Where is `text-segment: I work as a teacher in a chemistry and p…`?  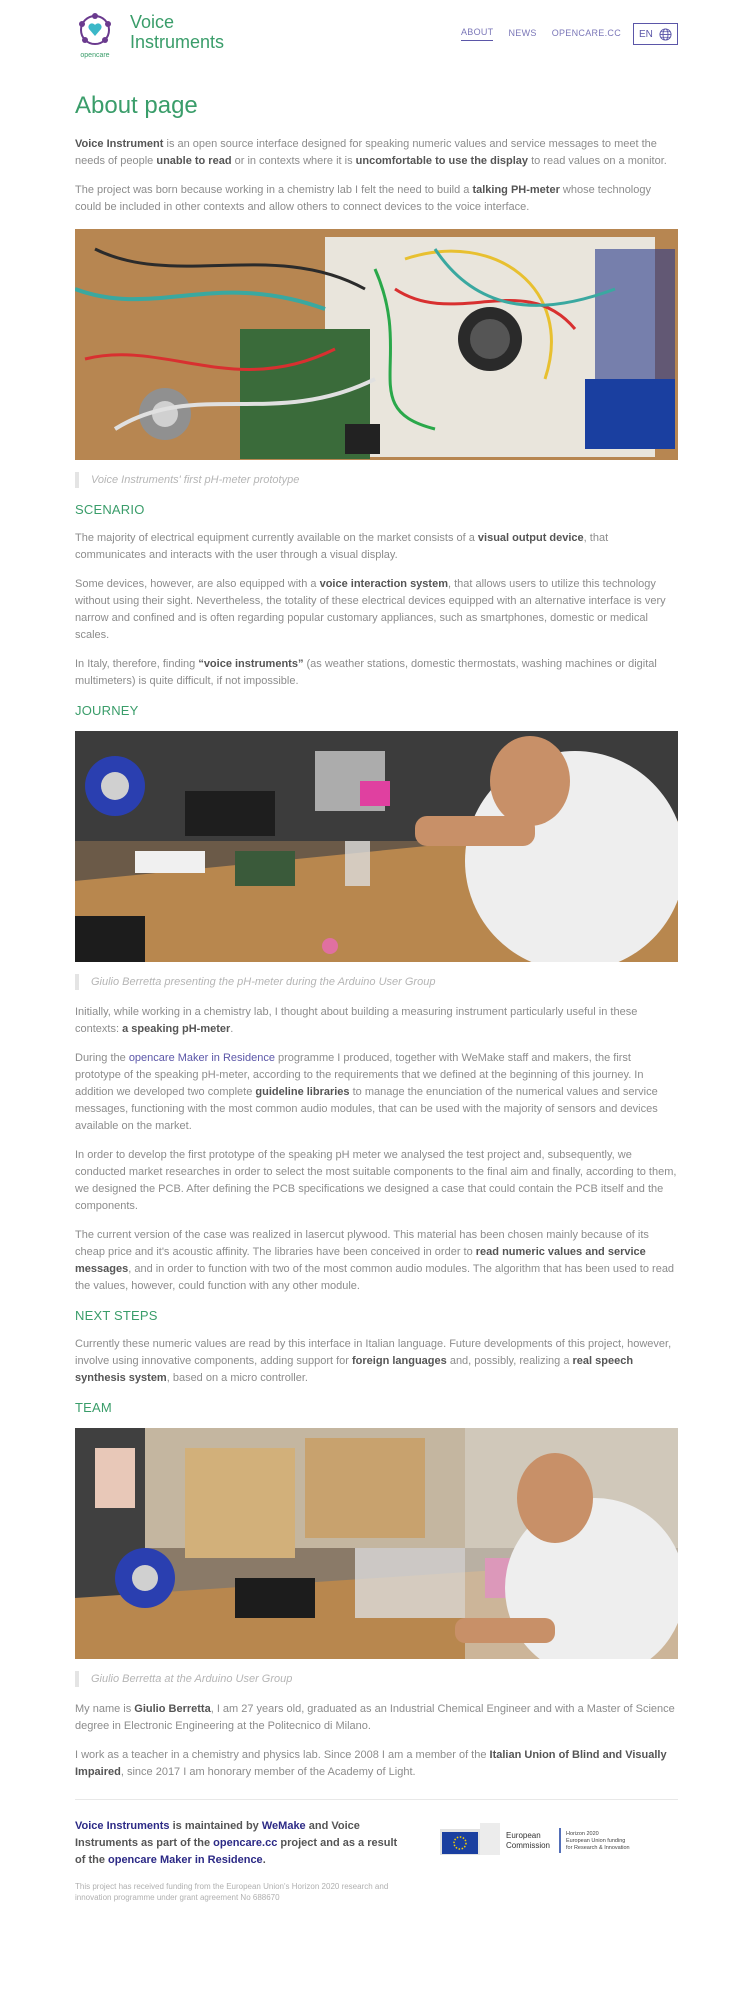 text-segment: I work as a teacher in a chemistry and p… is located at coordinates (282, 1755).